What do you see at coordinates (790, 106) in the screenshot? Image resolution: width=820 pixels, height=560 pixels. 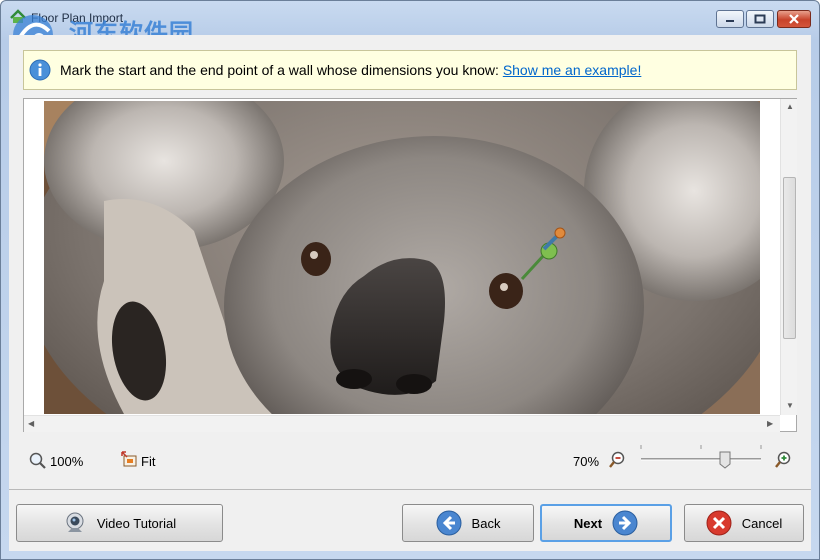 I see `scroll-up-icon: ▲` at bounding box center [790, 106].